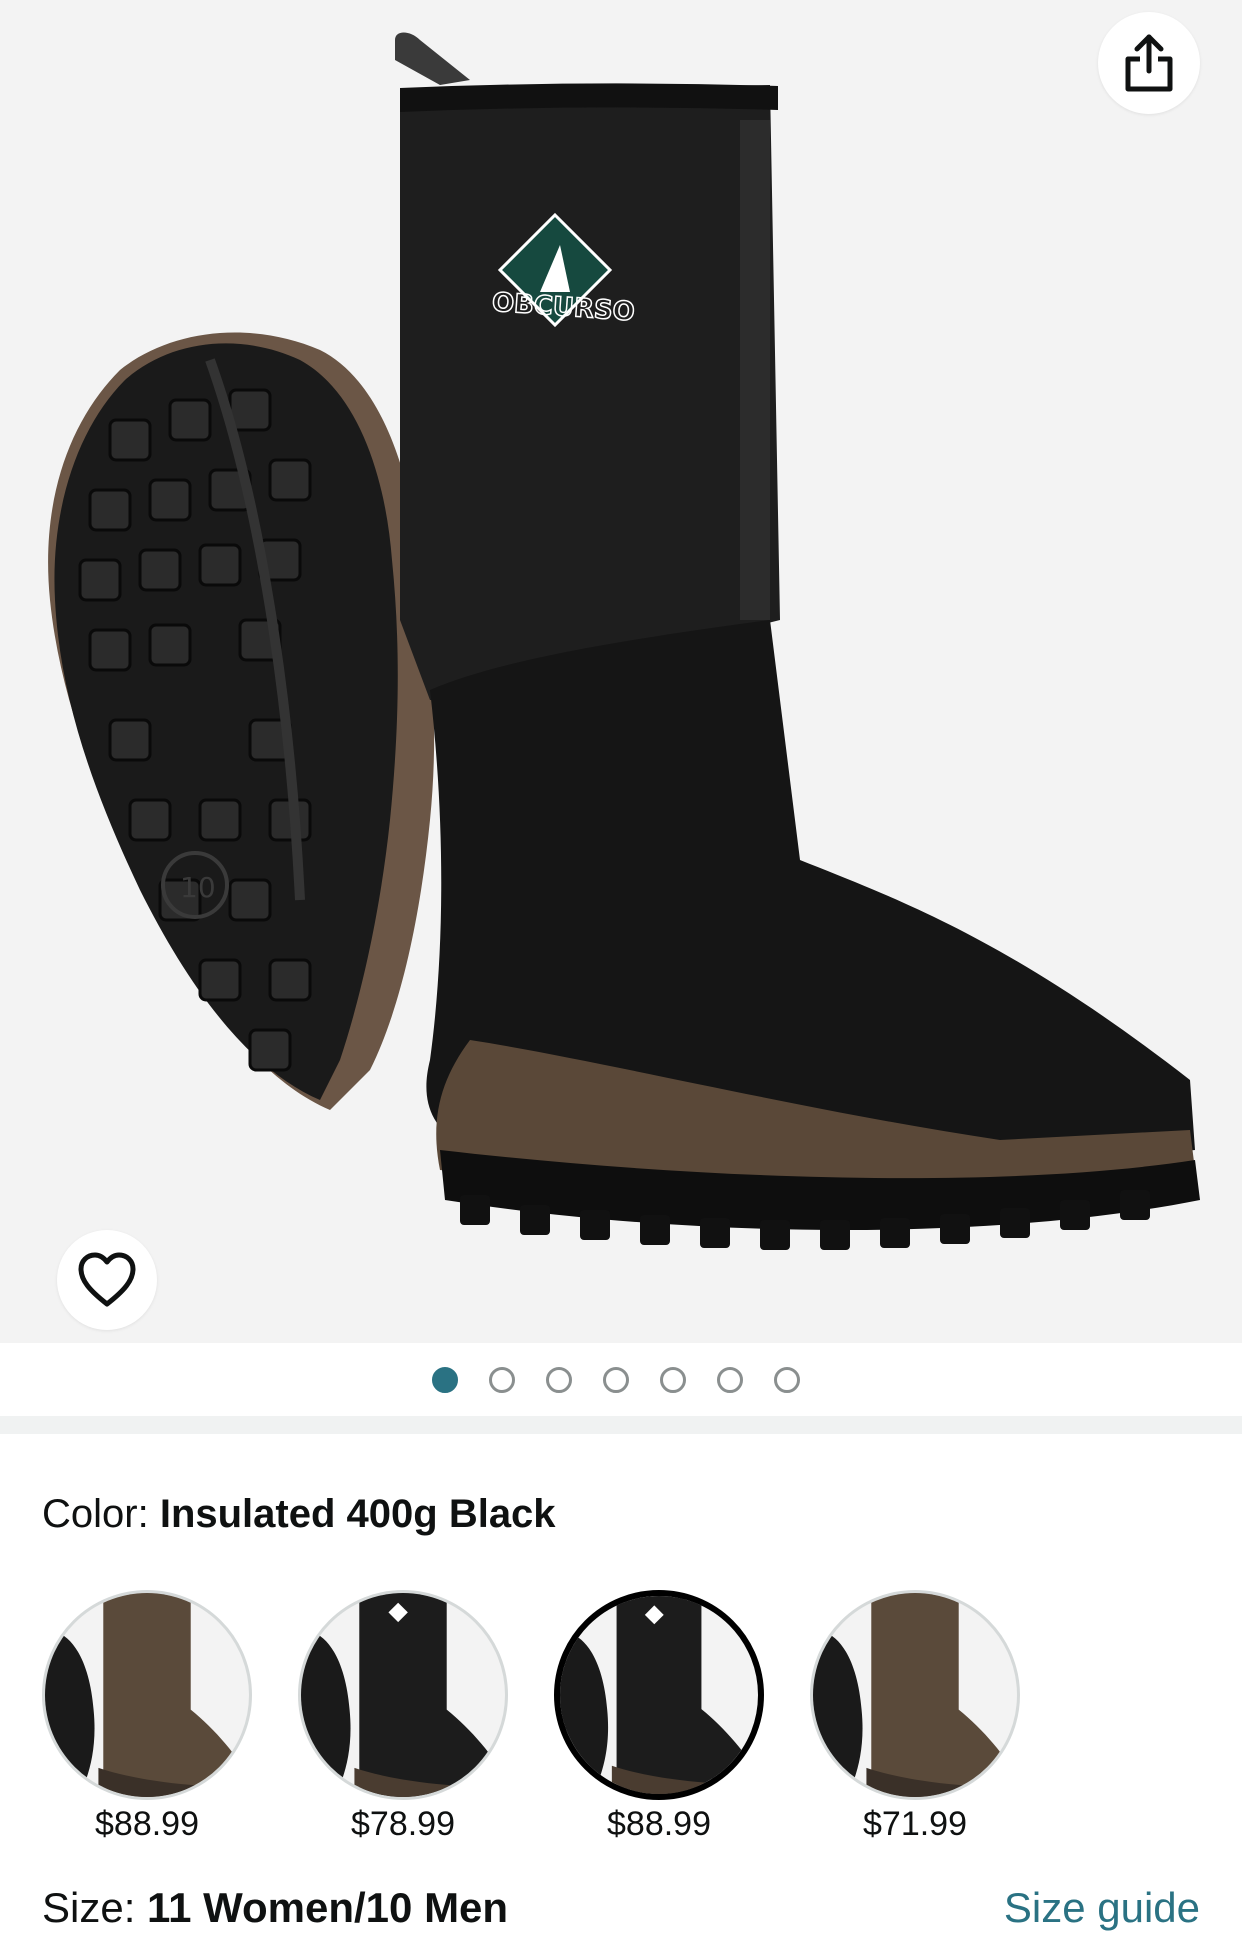  I want to click on color-selected-value: Insulated 400g Black, so click(357, 1514).